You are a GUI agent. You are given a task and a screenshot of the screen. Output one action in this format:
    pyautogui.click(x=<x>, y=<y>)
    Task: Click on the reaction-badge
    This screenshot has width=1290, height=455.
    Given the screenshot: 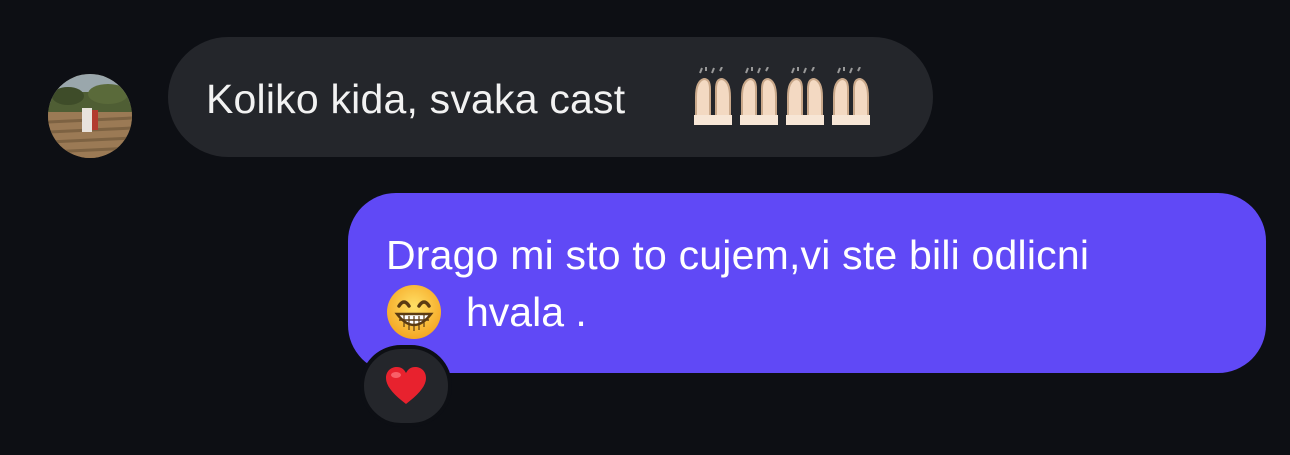 What is the action you would take?
    pyautogui.click(x=406, y=386)
    